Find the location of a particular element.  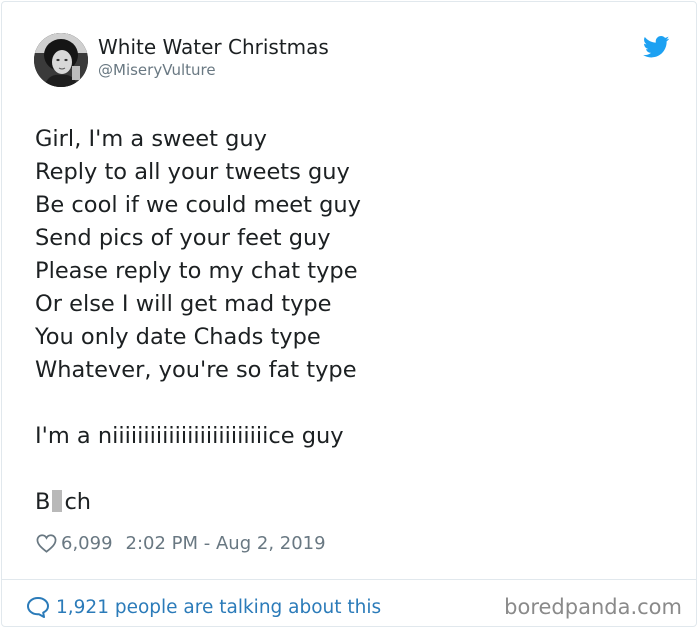

divider is located at coordinates (349, 579).